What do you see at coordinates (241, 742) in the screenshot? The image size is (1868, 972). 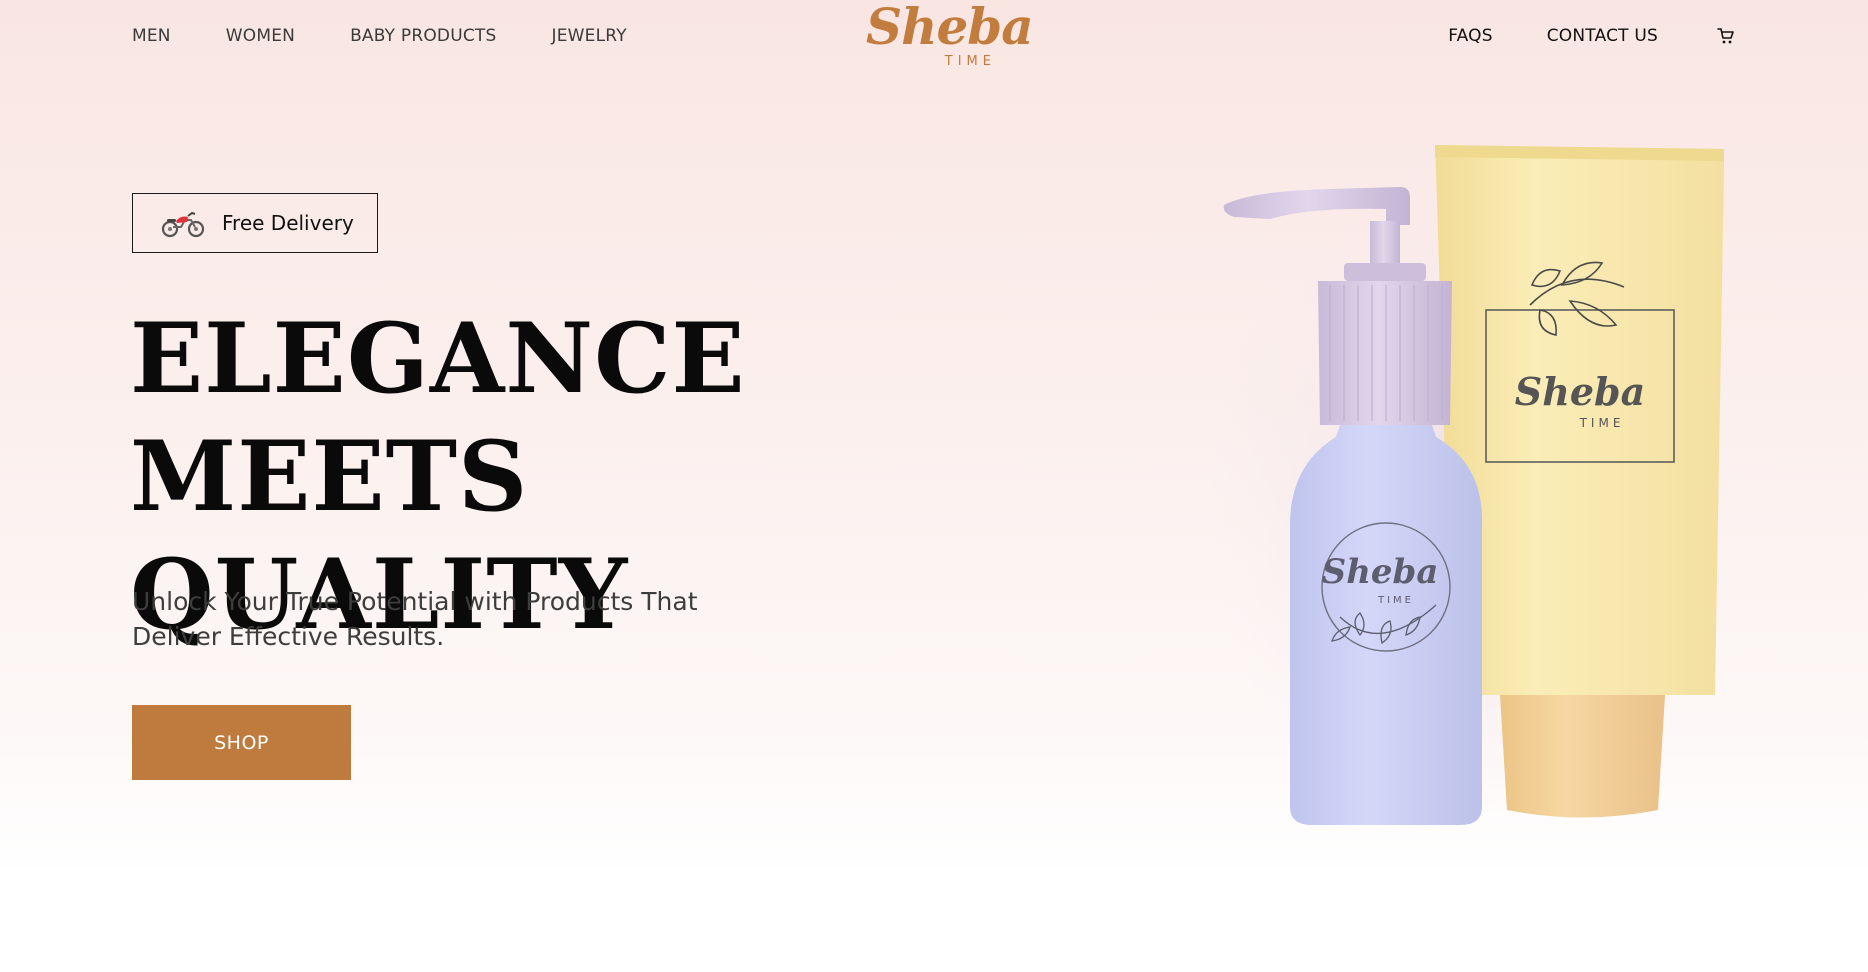 I see `shop-button: SHOP` at bounding box center [241, 742].